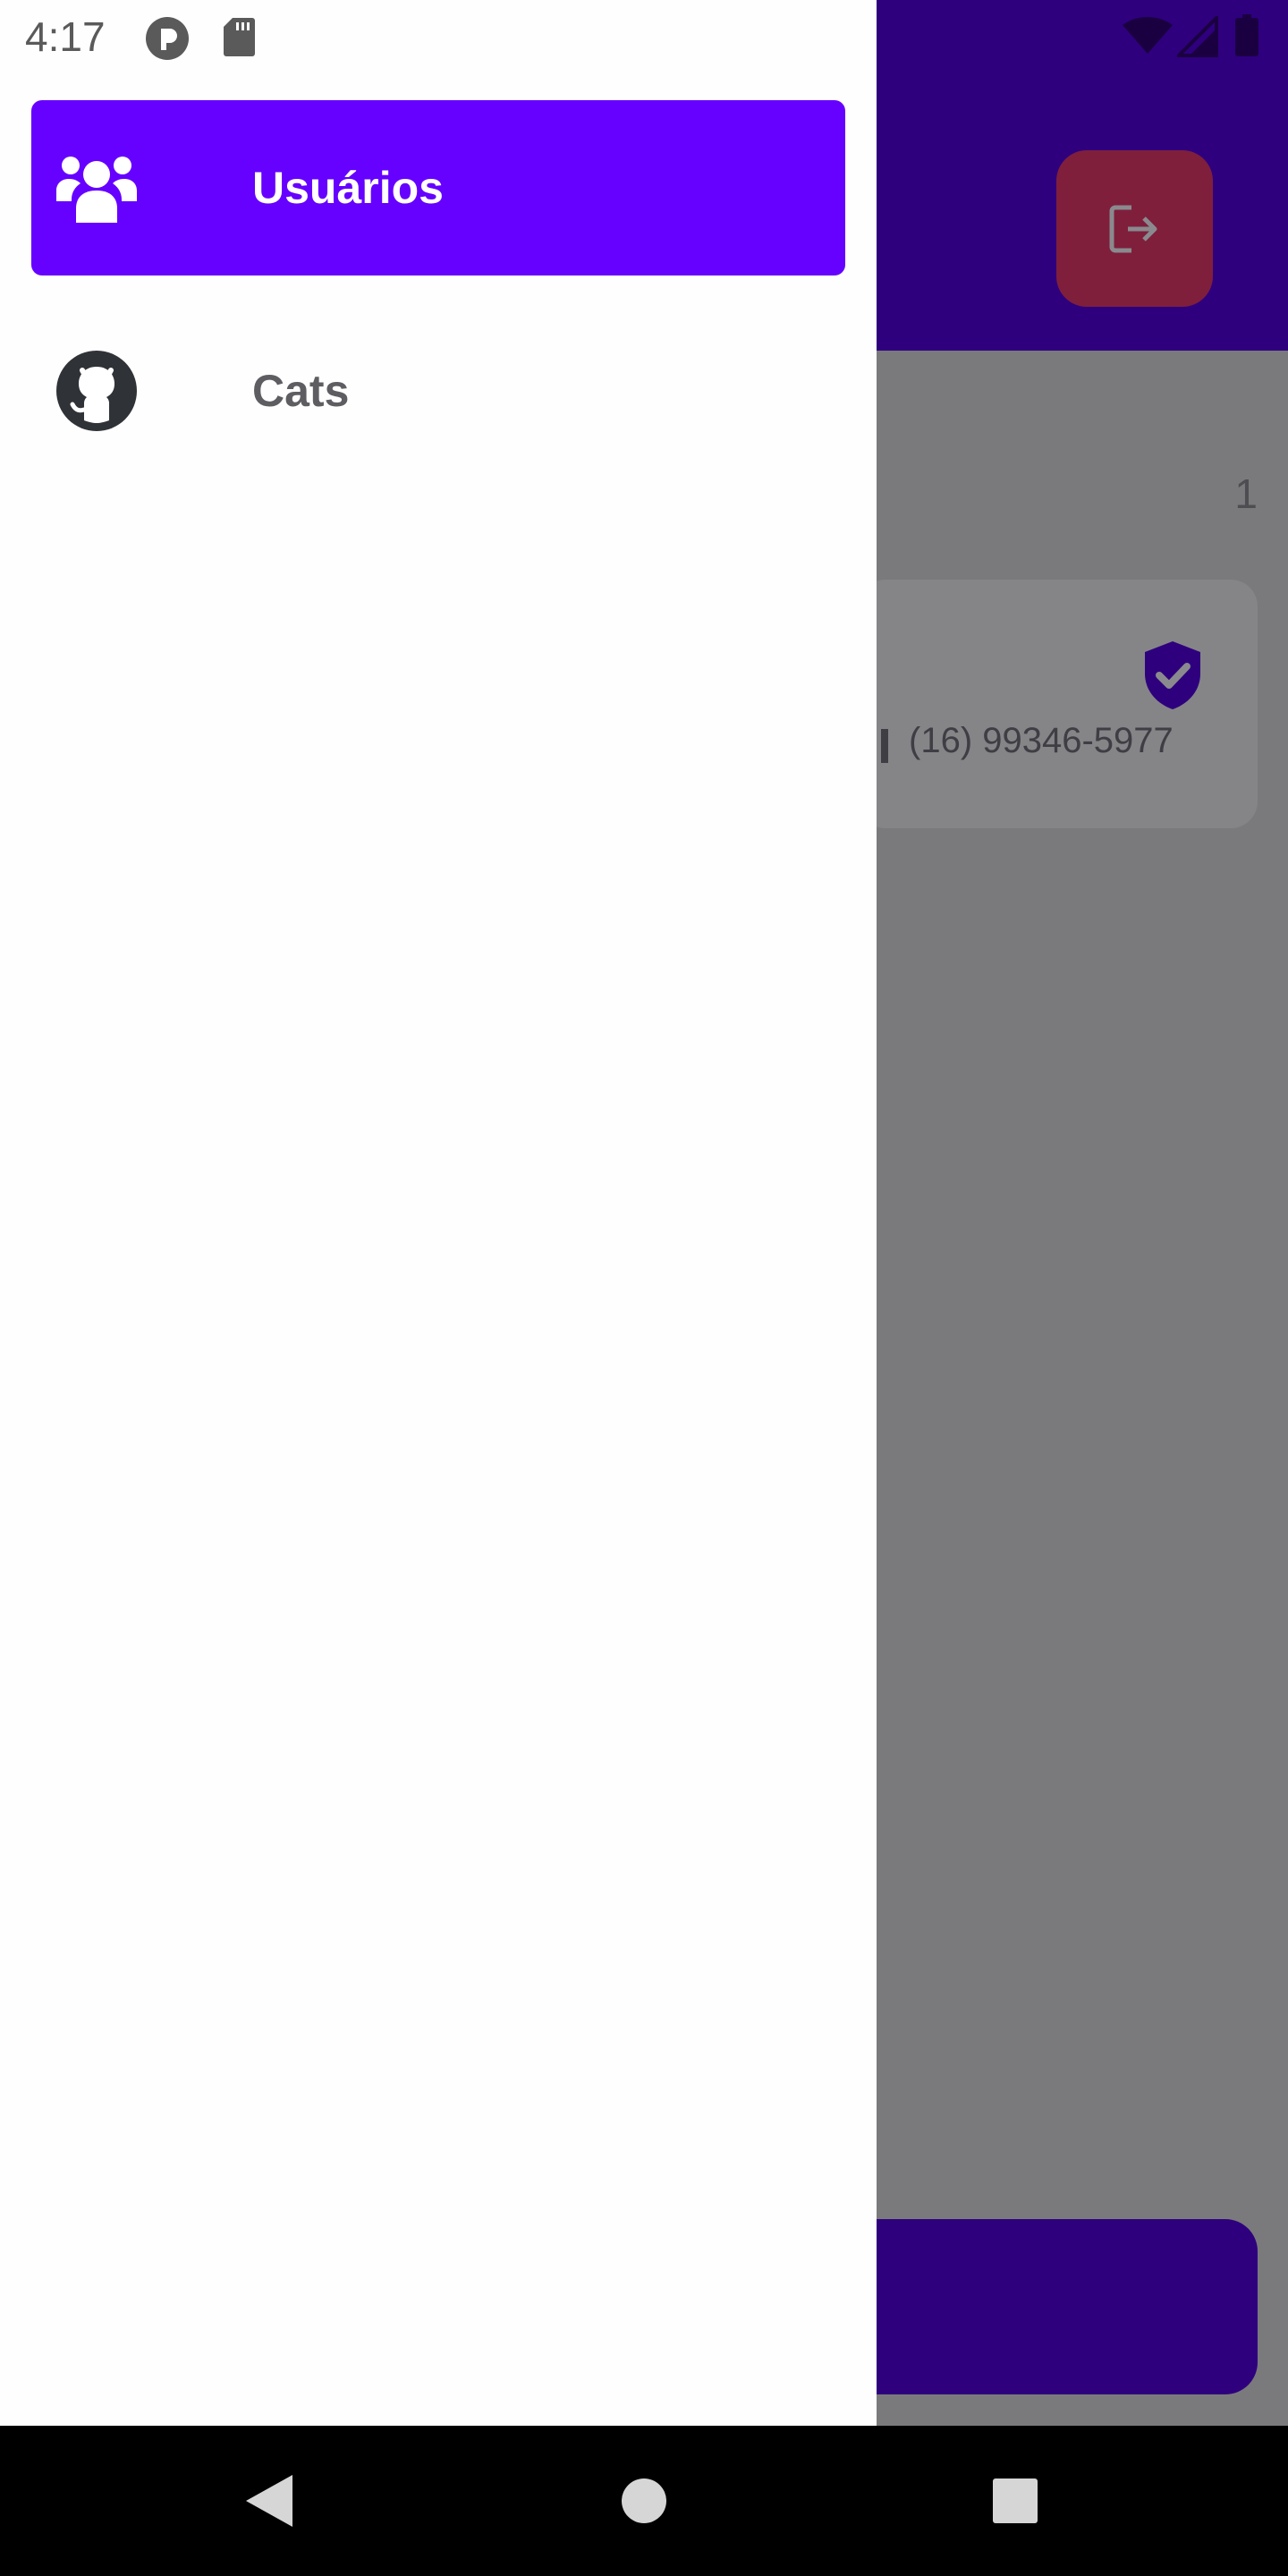 The height and width of the screenshot is (2576, 1288). What do you see at coordinates (1246, 35) in the screenshot?
I see `battery-icon` at bounding box center [1246, 35].